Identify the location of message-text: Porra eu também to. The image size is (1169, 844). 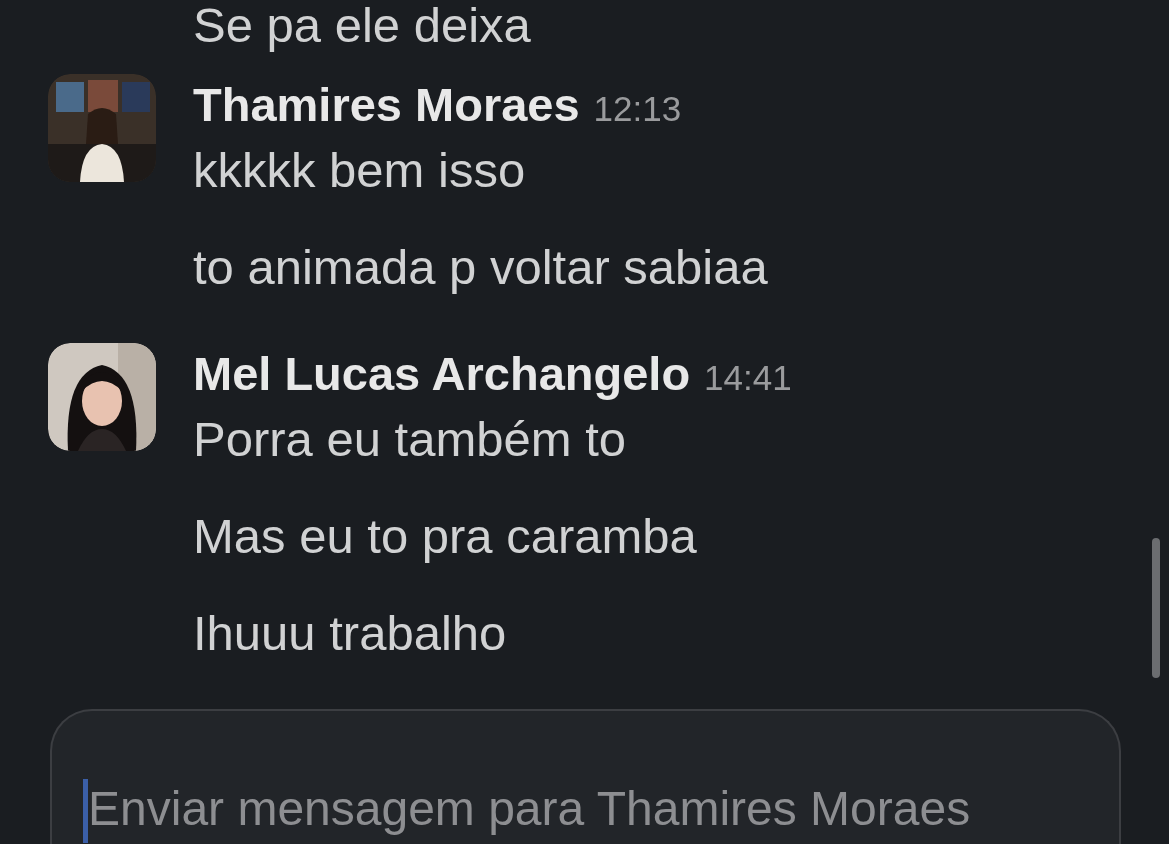
(410, 439).